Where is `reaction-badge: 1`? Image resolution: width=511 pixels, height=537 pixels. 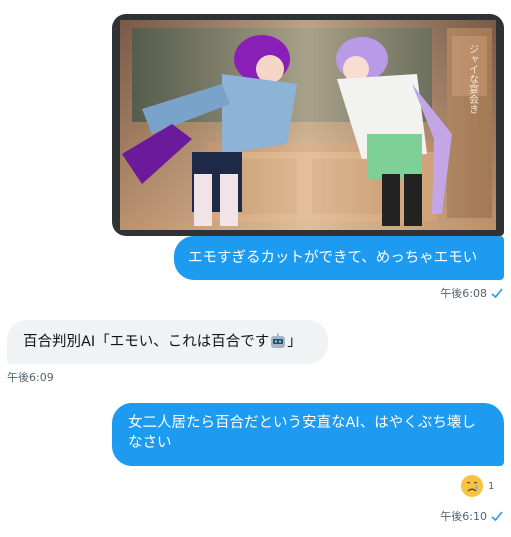
reaction-badge: 1 is located at coordinates (477, 486).